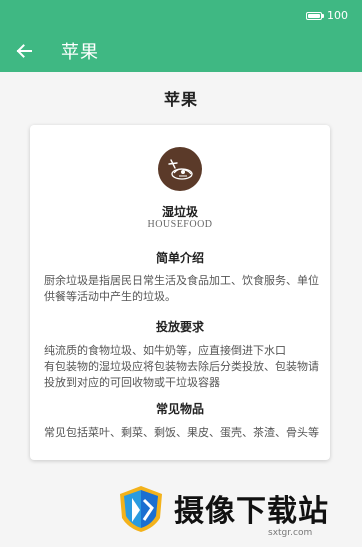  Describe the element at coordinates (180, 169) in the screenshot. I see `wet-garbage-icon` at that location.